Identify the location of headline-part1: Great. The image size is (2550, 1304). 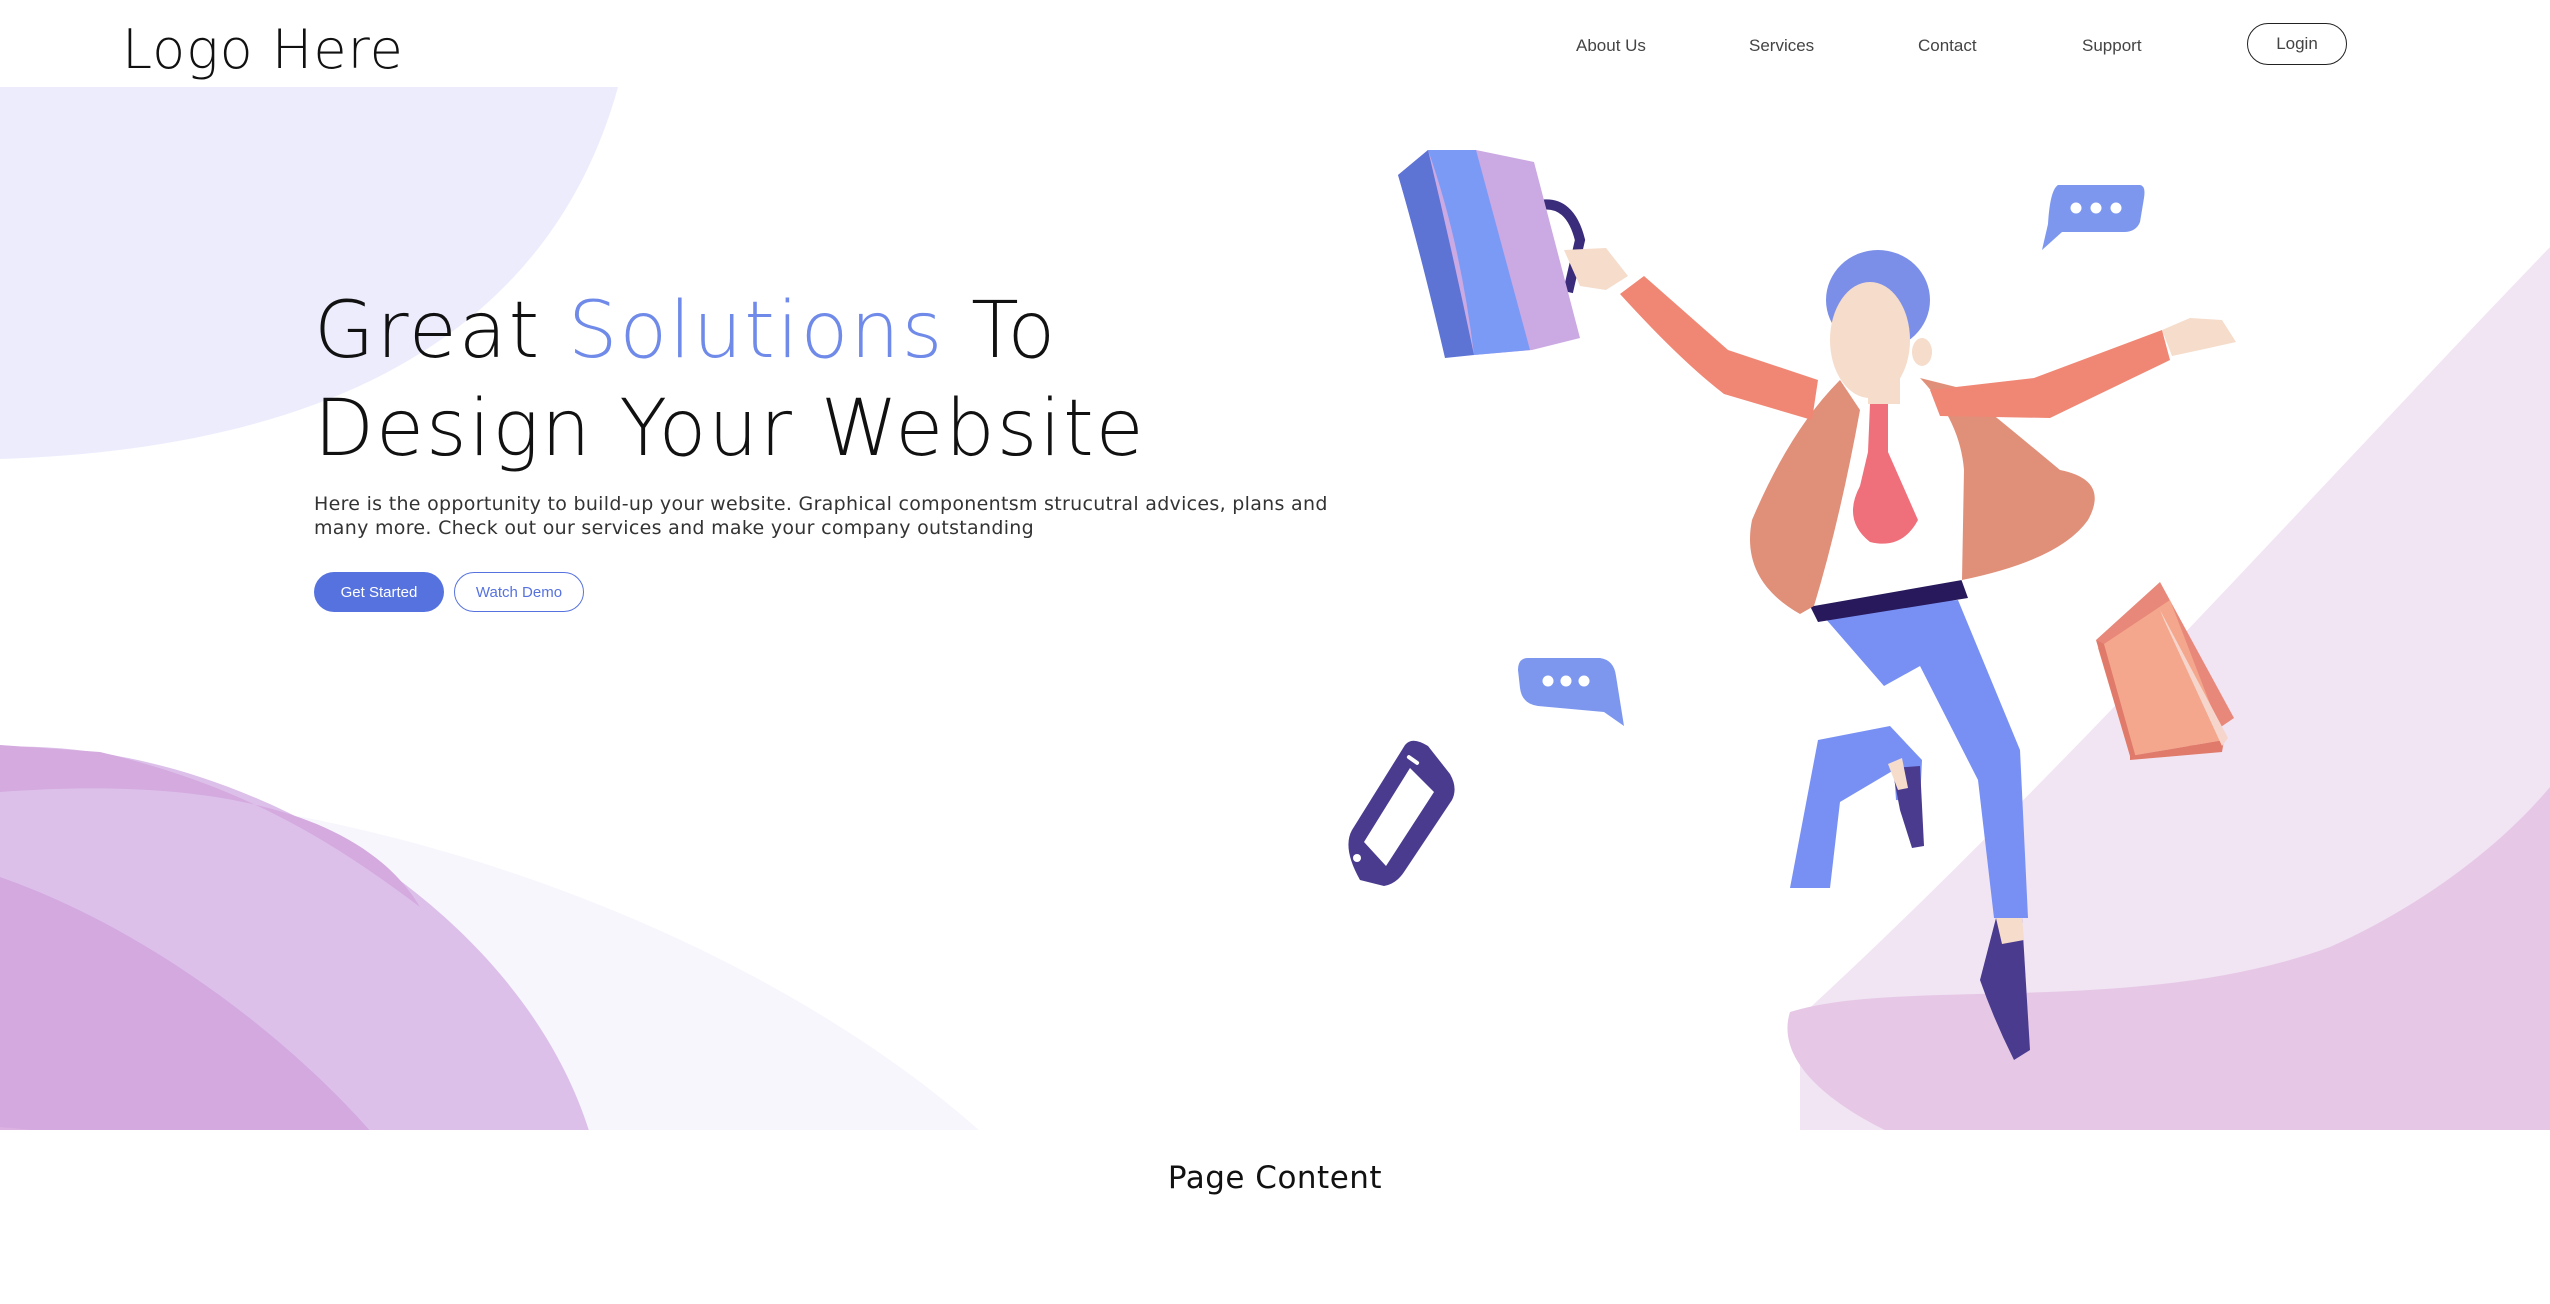
(441, 331).